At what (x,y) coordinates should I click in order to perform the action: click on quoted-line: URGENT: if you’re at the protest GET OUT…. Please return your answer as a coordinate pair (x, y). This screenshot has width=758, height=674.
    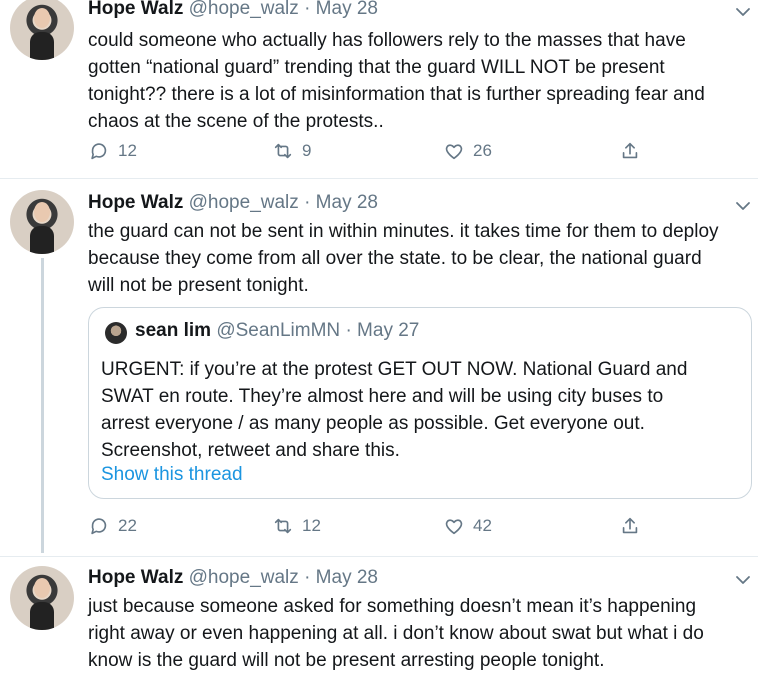
    Looking at the image, I should click on (394, 369).